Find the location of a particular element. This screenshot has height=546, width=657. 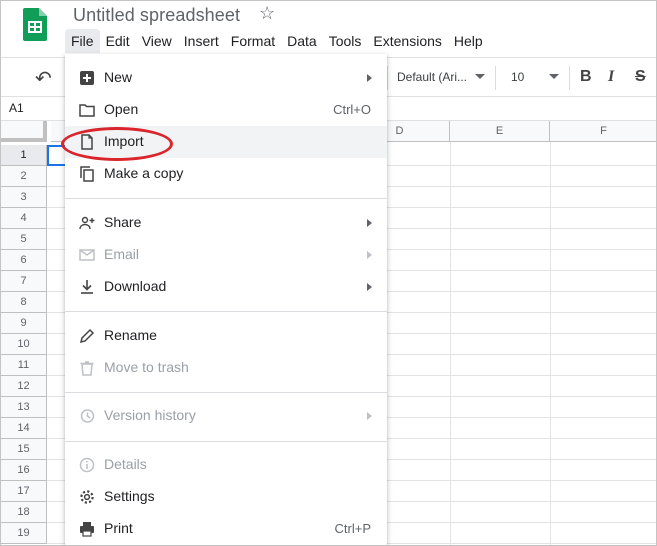

column-header-f: F is located at coordinates (603, 131).